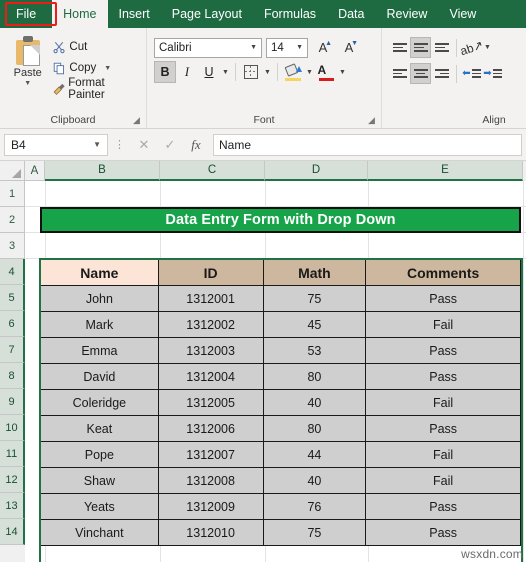 Image resolution: width=526 pixels, height=564 pixels. What do you see at coordinates (196, 145) in the screenshot?
I see `insert-function-button: fx` at bounding box center [196, 145].